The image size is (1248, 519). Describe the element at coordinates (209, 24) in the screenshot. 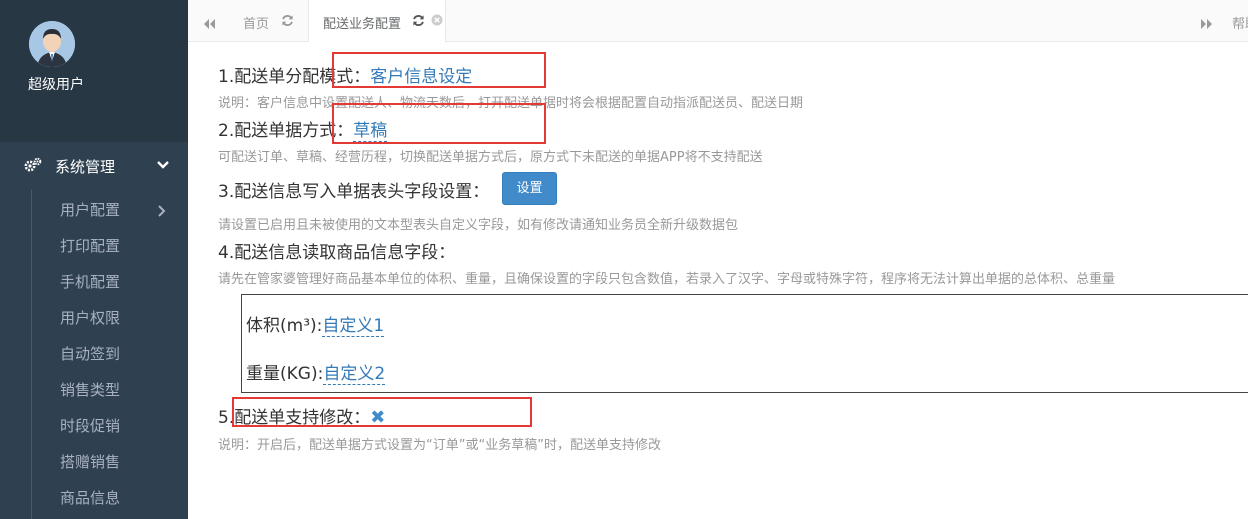

I see `scroll-left-icon` at that location.